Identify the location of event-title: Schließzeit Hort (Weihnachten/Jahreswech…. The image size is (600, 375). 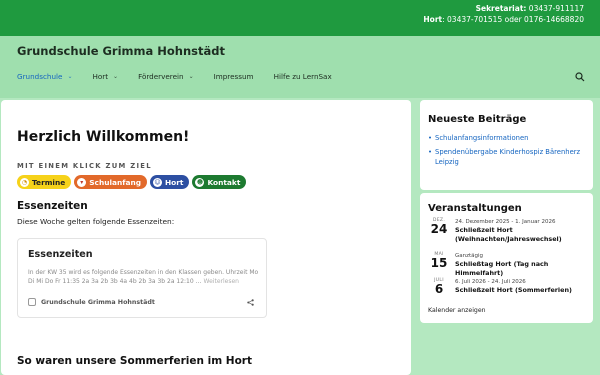
(522, 235).